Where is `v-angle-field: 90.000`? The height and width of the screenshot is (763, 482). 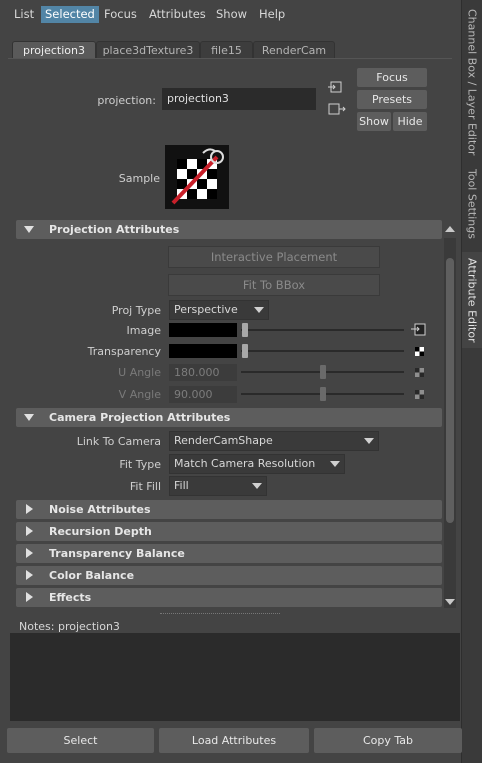 v-angle-field: 90.000 is located at coordinates (203, 394).